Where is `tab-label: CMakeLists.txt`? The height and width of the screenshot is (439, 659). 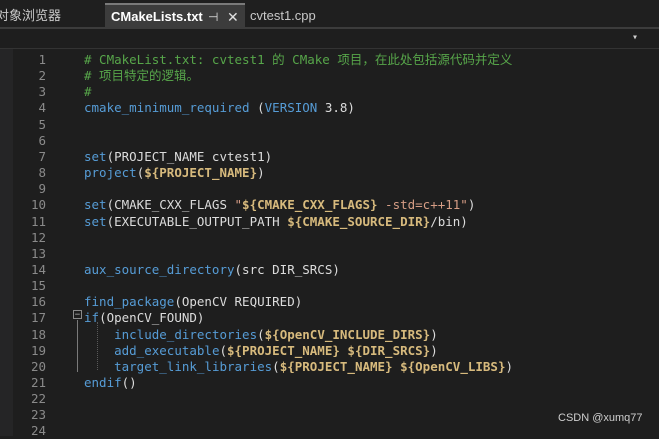
tab-label: CMakeLists.txt is located at coordinates (157, 16).